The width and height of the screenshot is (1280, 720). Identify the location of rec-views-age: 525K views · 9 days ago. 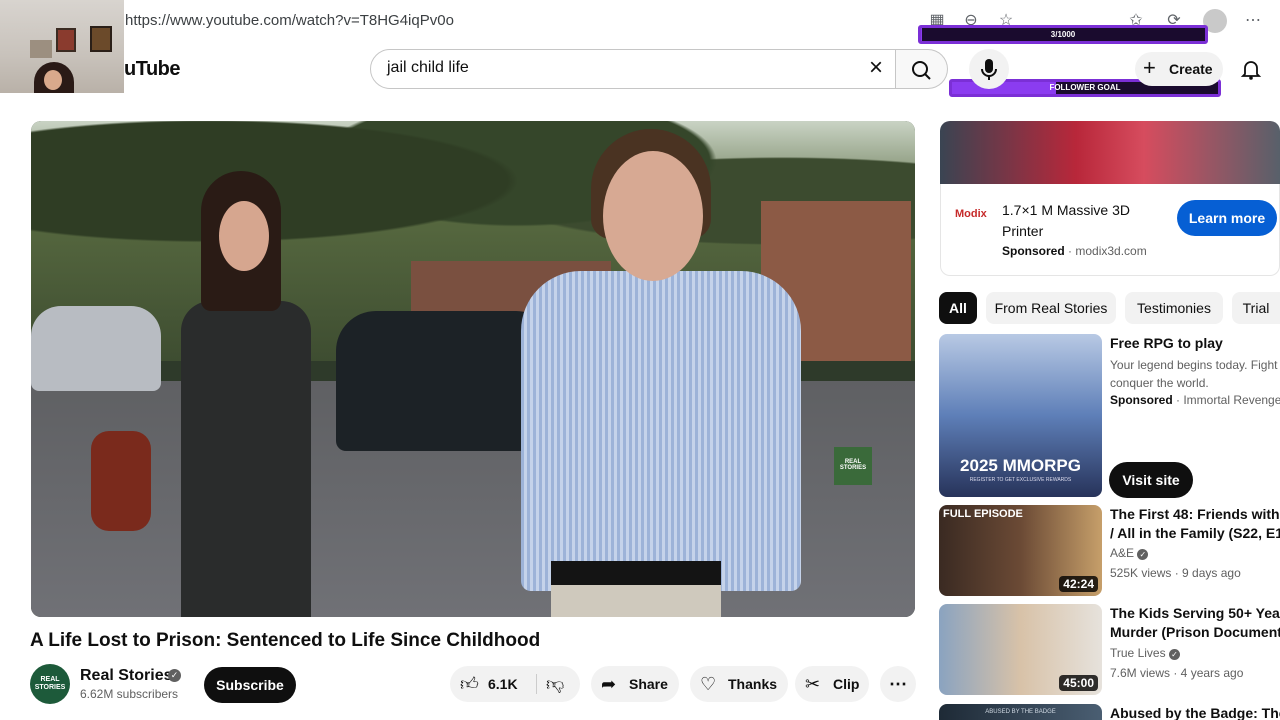
(1175, 573).